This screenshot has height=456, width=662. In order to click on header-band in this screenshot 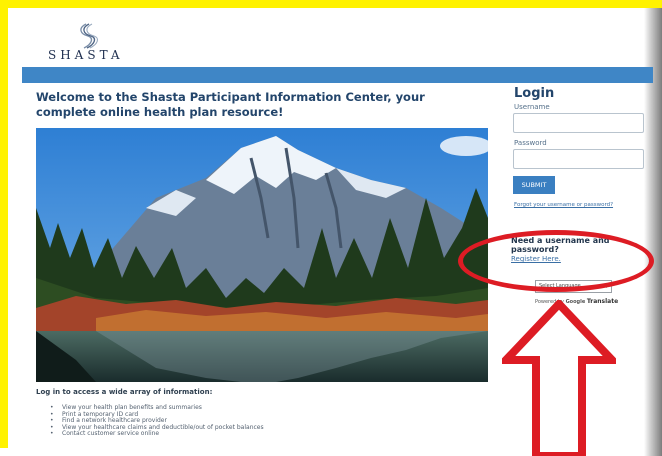, I will do `click(337, 75)`.